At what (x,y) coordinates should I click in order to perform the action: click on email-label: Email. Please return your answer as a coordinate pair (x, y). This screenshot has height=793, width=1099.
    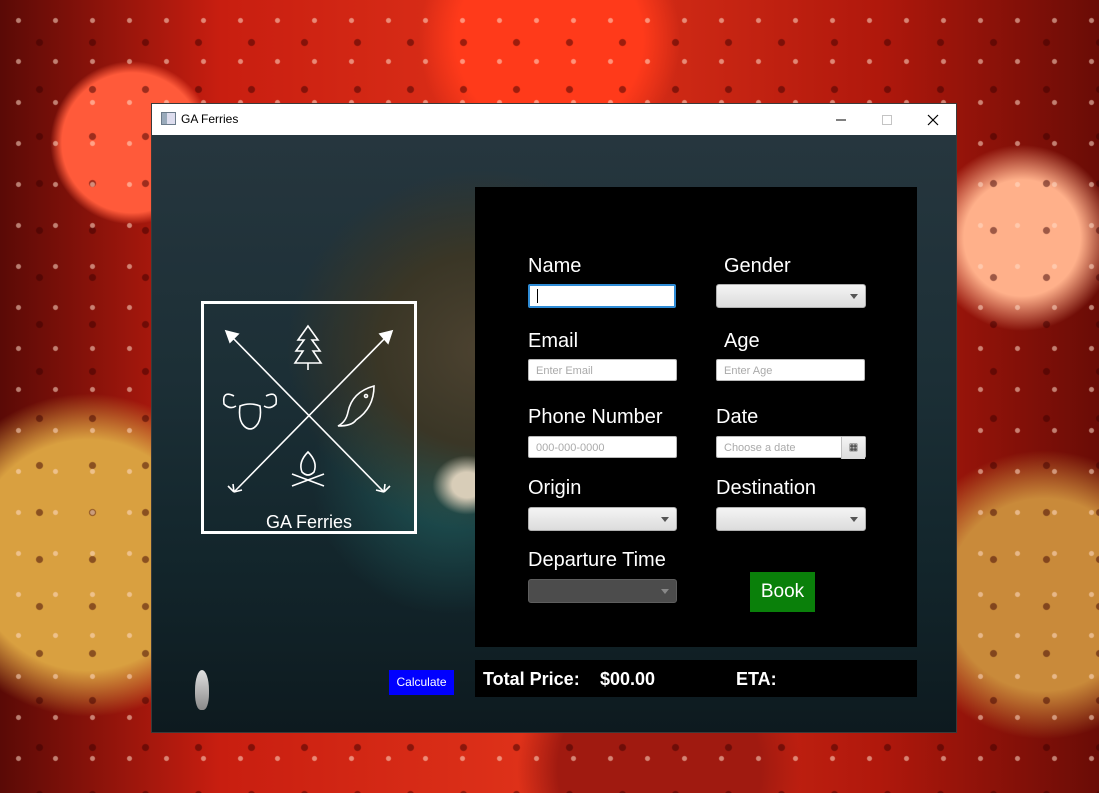
    Looking at the image, I should click on (553, 341).